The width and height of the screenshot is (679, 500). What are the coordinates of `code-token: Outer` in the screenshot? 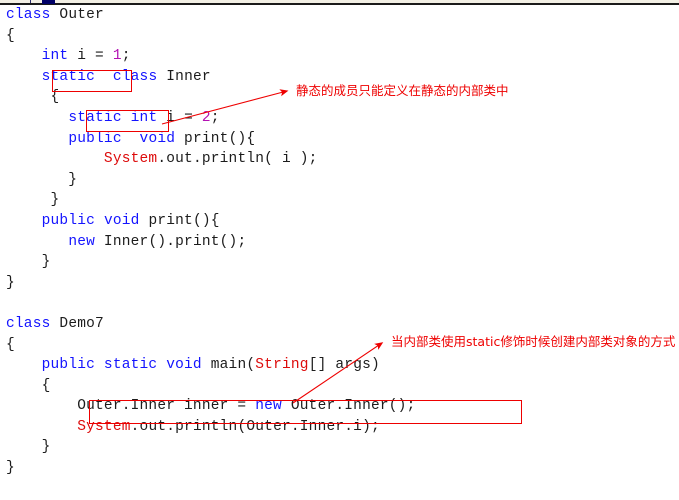 It's located at (81, 15).